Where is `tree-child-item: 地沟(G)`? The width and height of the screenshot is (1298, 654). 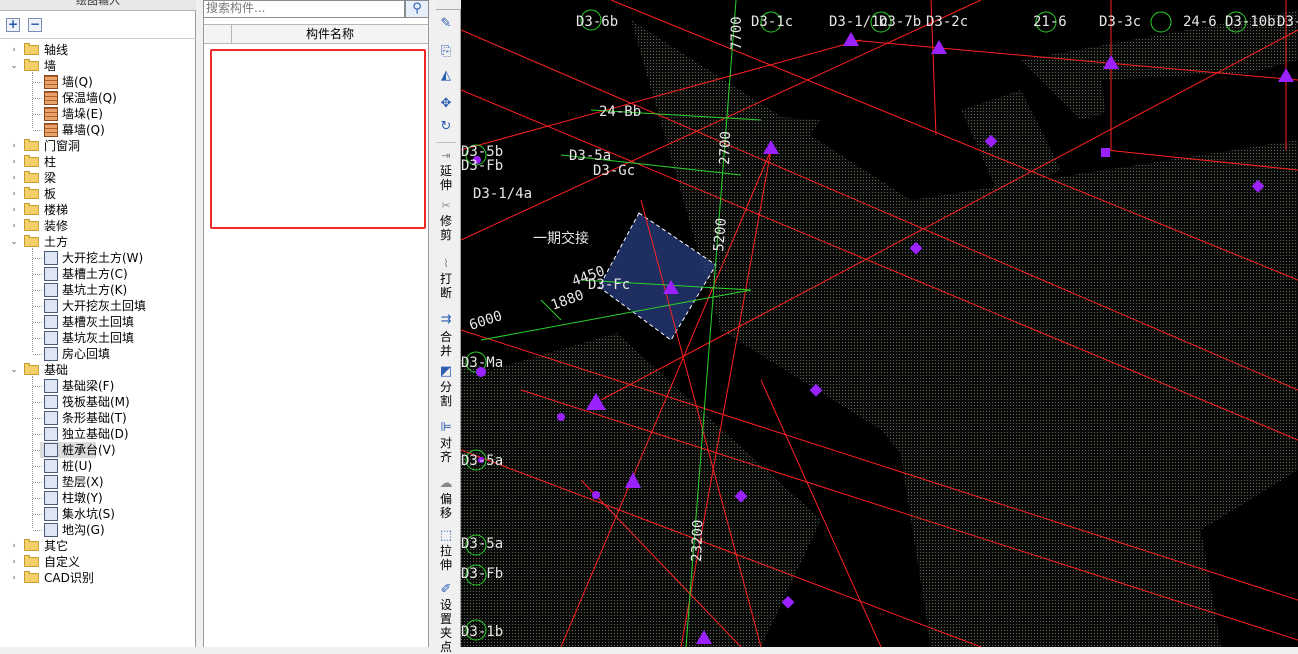
tree-child-item: 地沟(G) is located at coordinates (72, 530).